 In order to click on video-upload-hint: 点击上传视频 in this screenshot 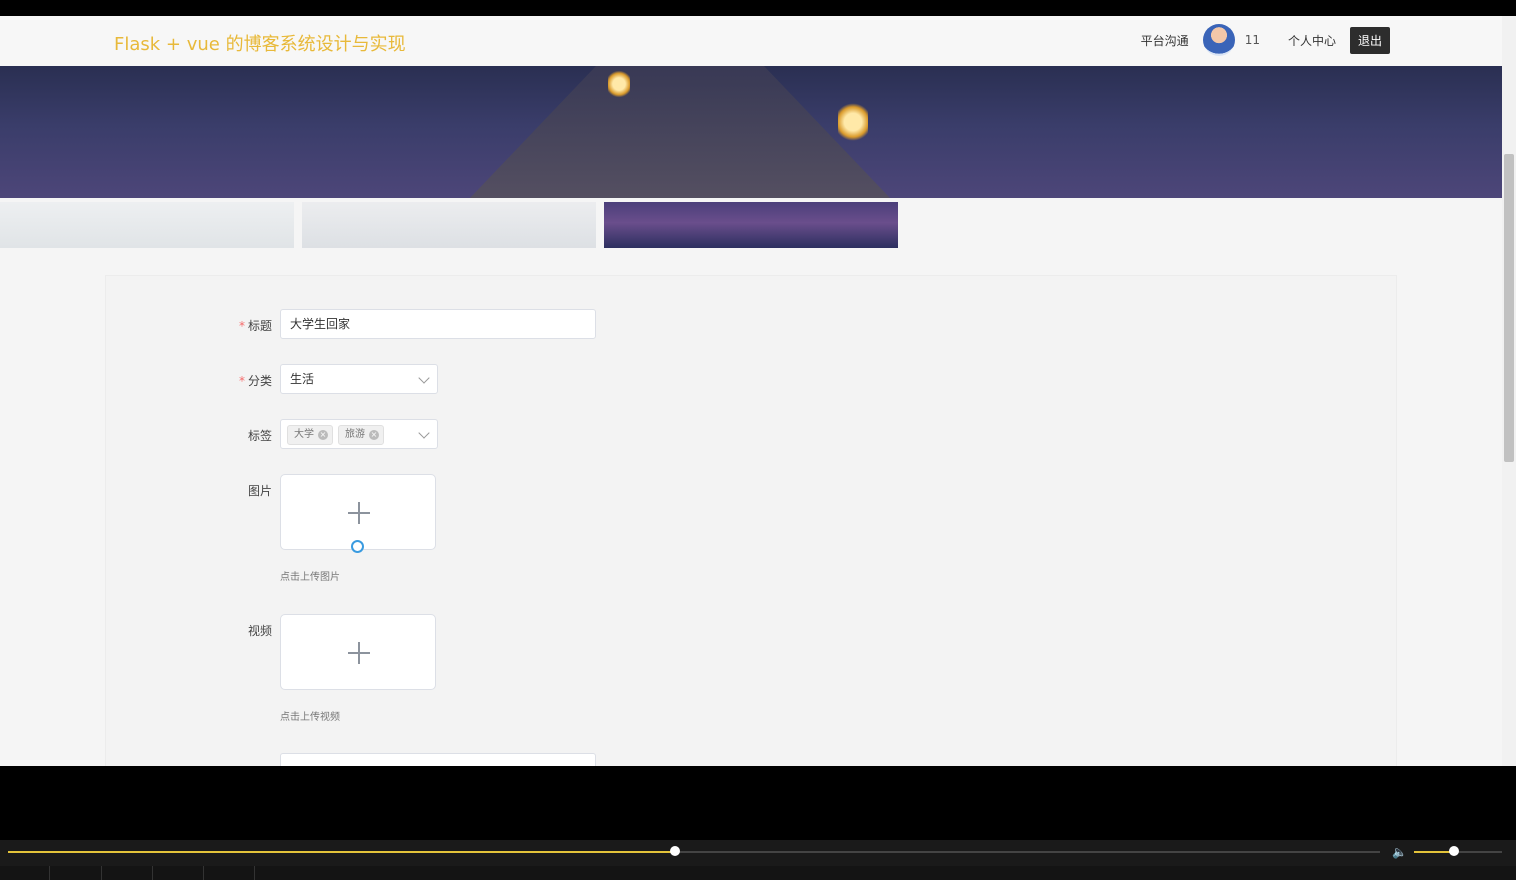, I will do `click(310, 717)`.